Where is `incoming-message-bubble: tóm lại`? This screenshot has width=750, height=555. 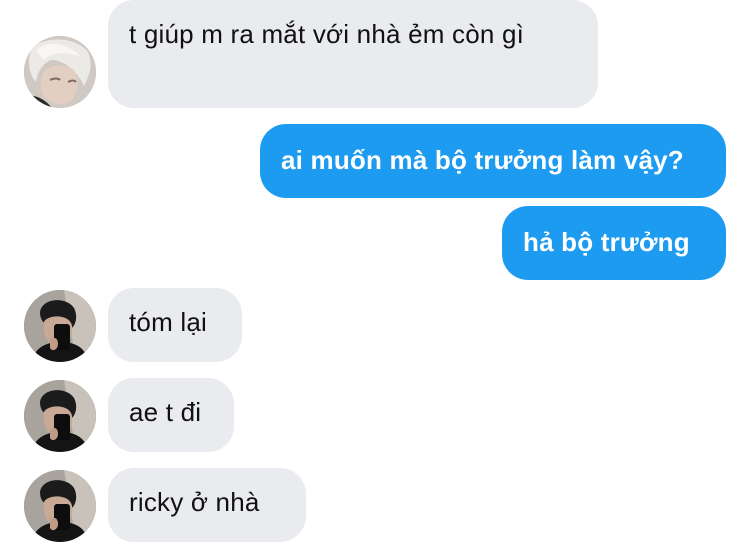
incoming-message-bubble: tóm lại is located at coordinates (175, 325).